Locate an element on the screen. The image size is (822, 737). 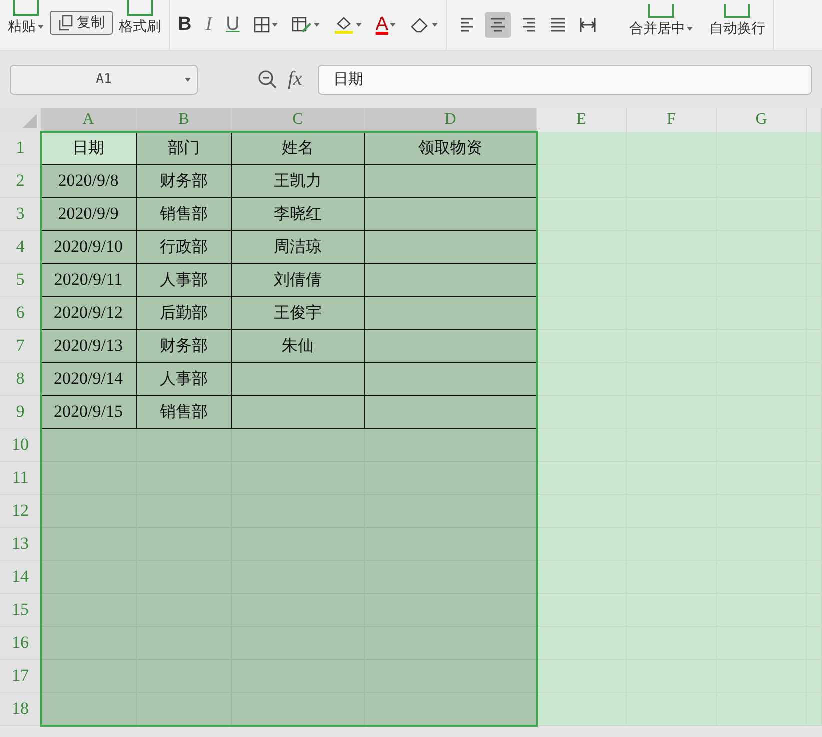
table-cell: 日期 is located at coordinates (89, 148).